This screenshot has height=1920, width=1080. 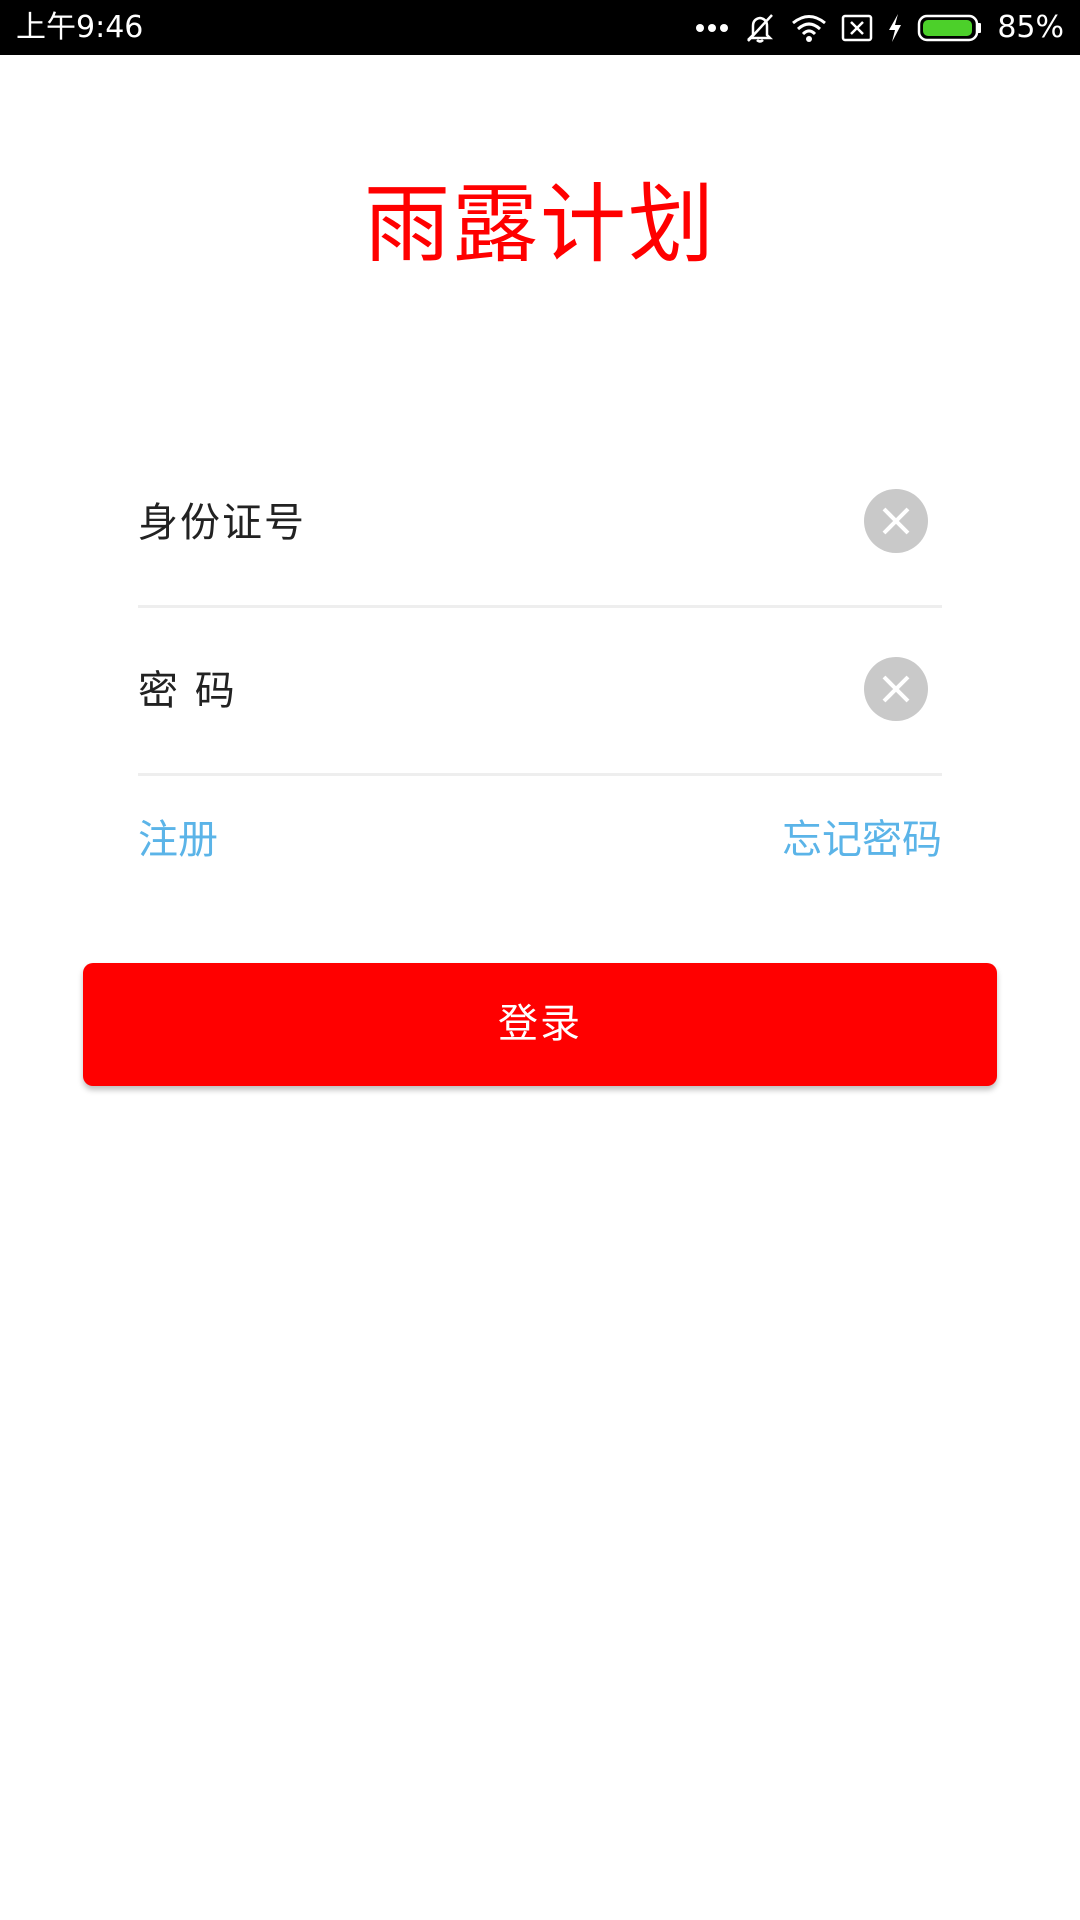 I want to click on id-clear-button, so click(x=896, y=521).